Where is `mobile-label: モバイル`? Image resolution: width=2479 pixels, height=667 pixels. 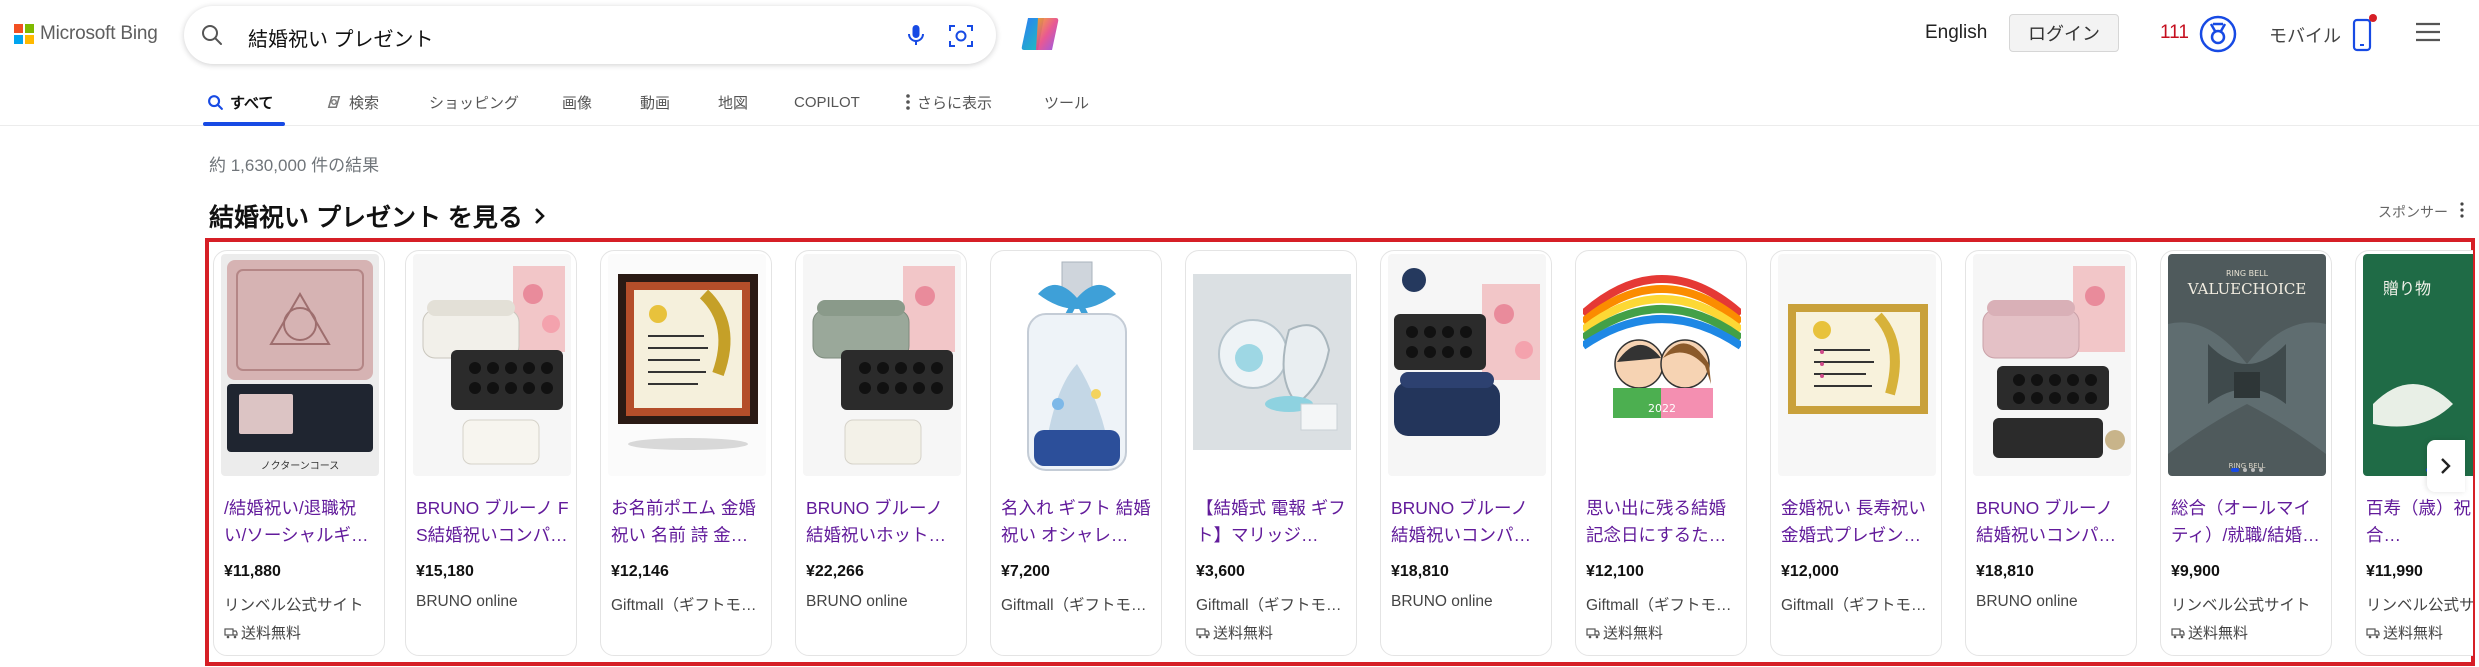
mobile-label: モバイル is located at coordinates (2305, 35).